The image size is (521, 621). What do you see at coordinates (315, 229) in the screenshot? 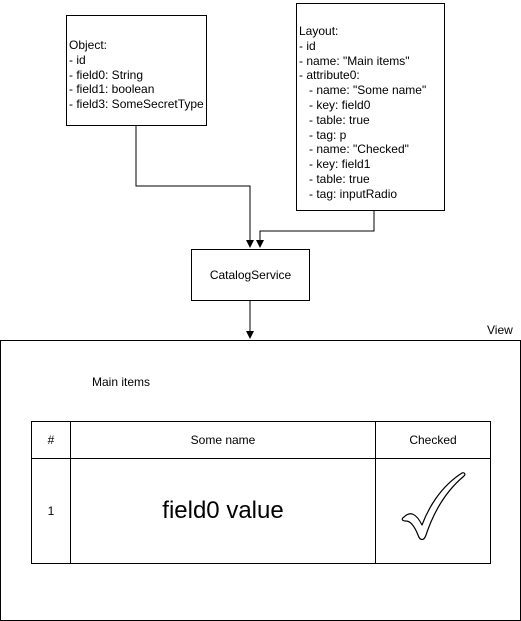
I see `arrow-layout-to-service` at bounding box center [315, 229].